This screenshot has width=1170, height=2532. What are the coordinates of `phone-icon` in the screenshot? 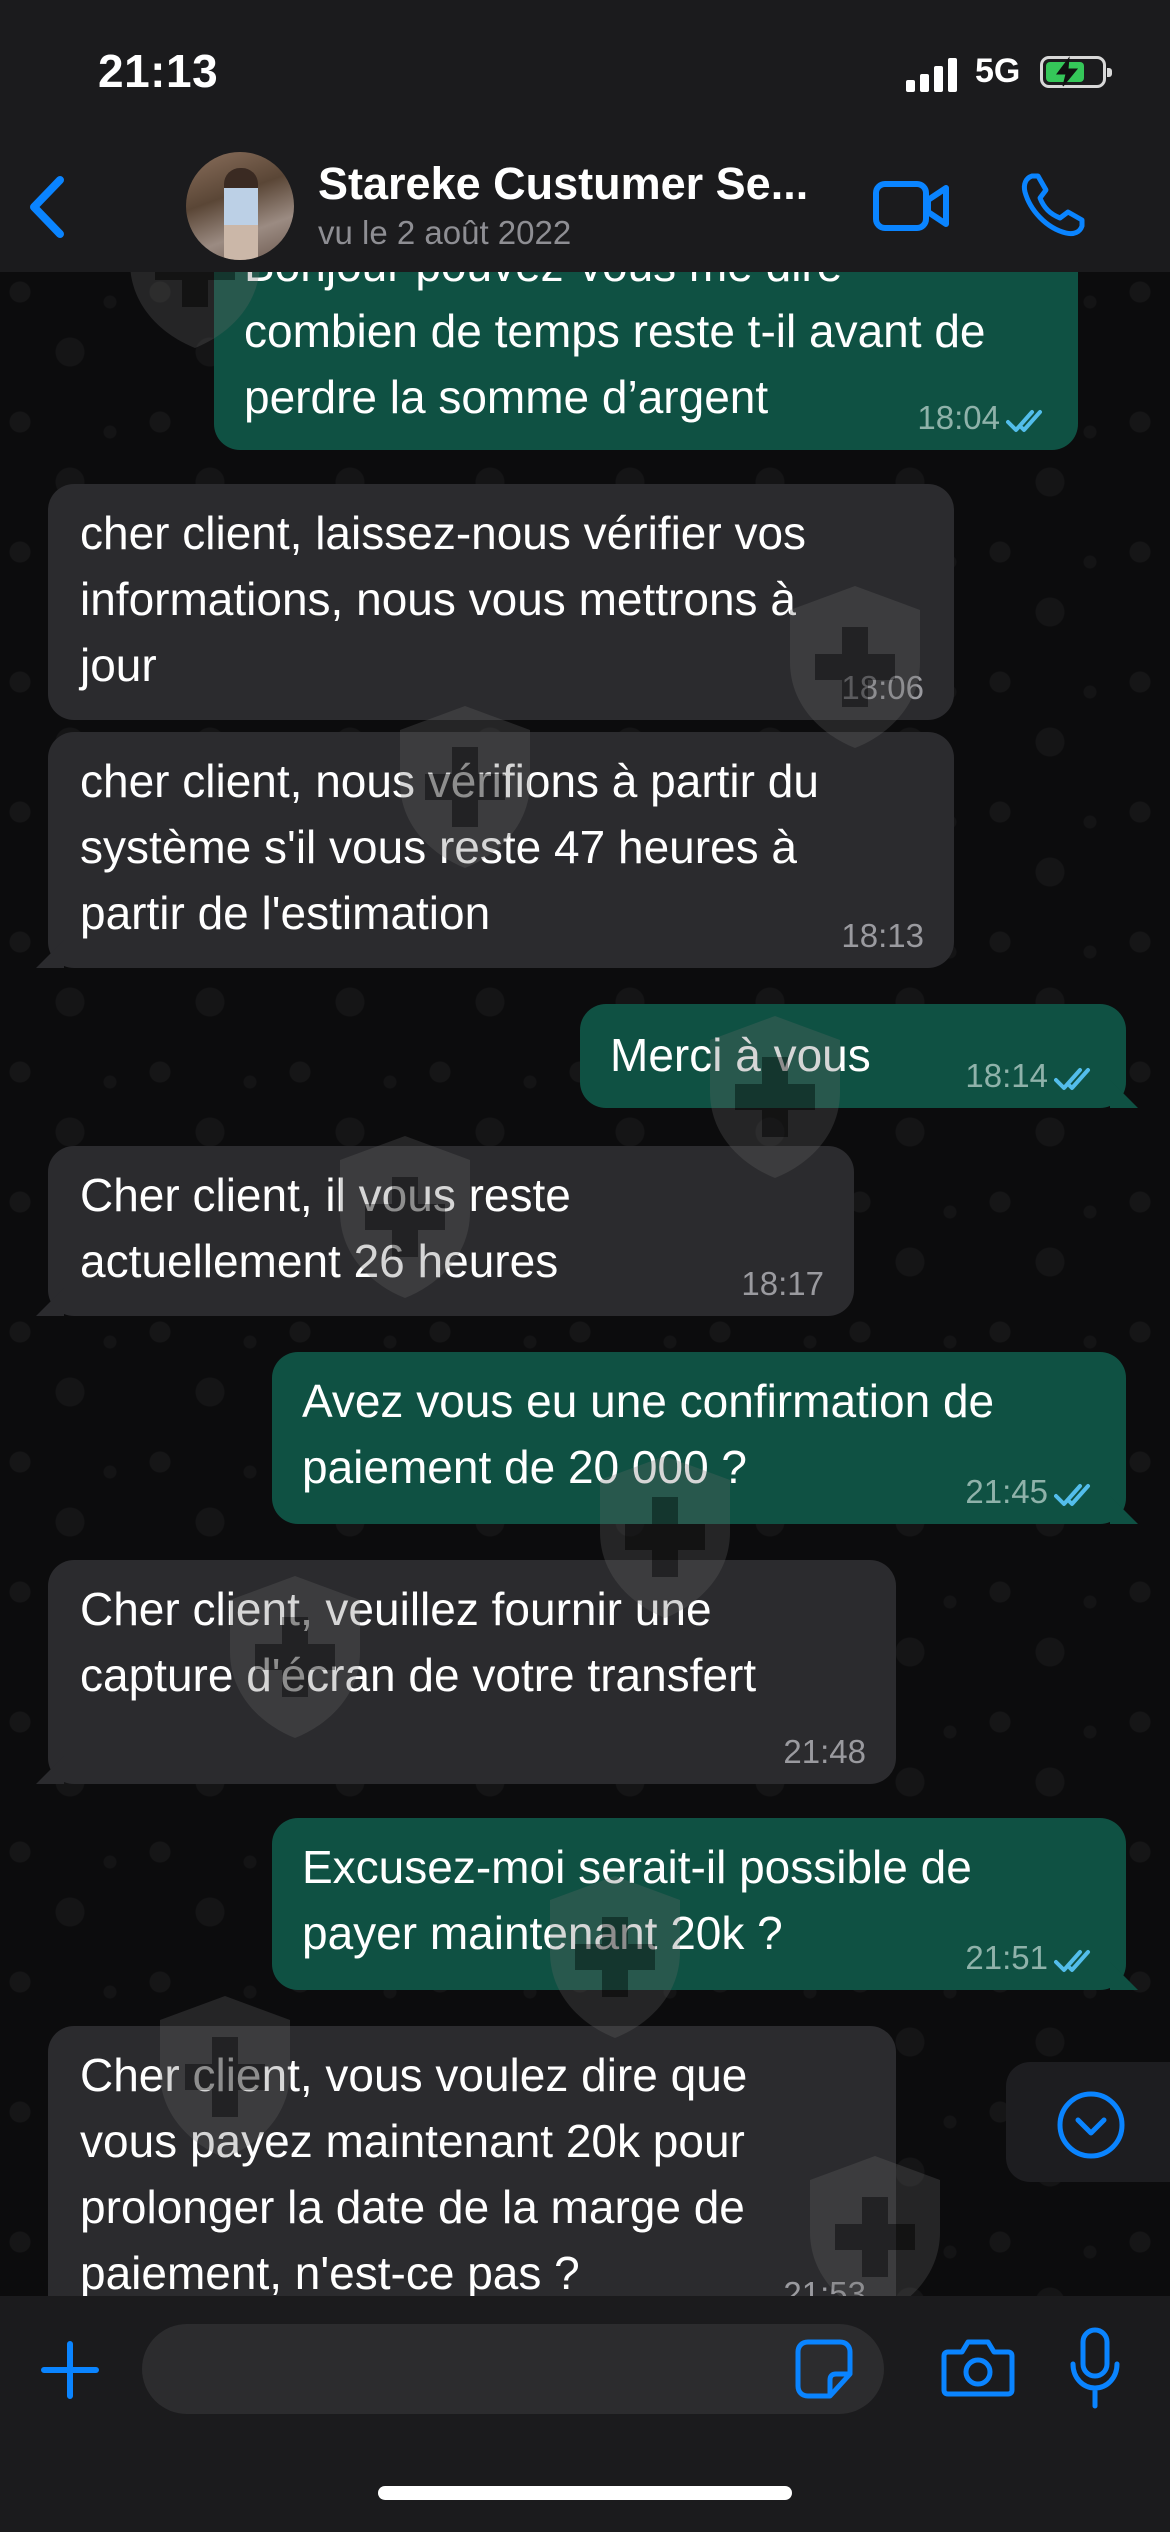 It's located at (1053, 205).